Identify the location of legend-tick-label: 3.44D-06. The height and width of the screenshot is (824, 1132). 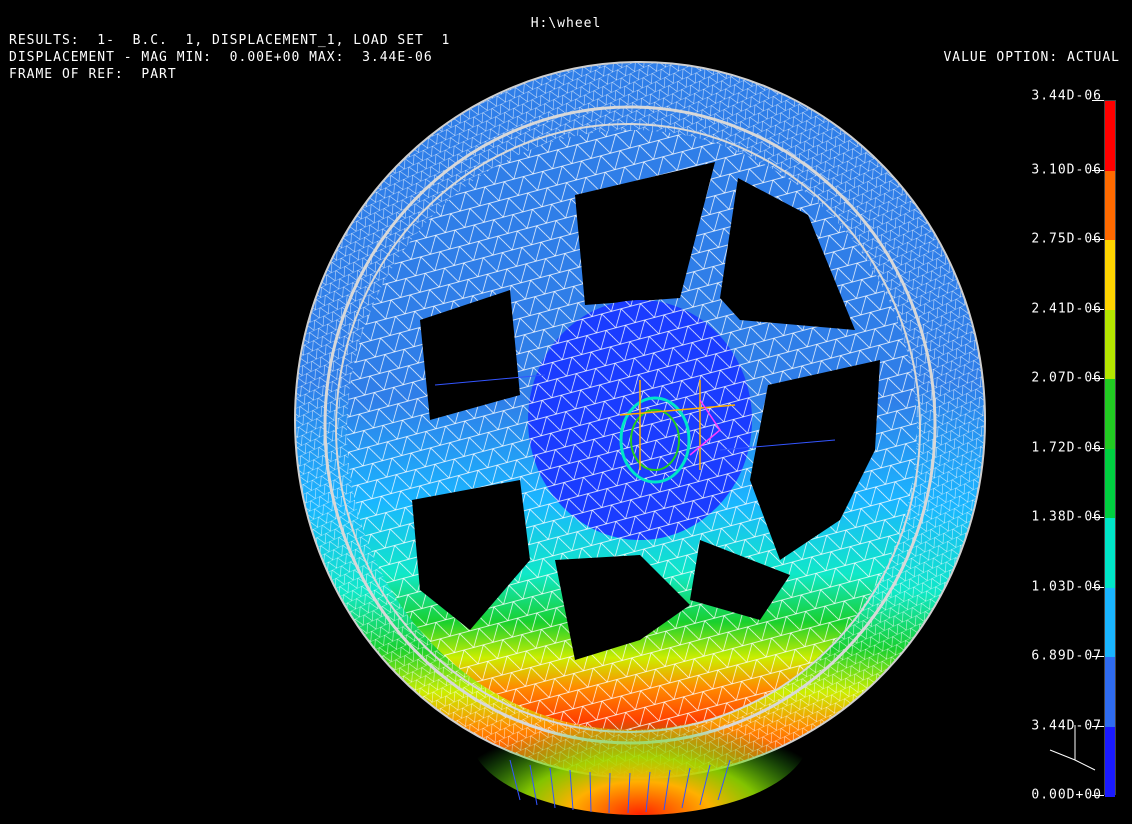
(1066, 96).